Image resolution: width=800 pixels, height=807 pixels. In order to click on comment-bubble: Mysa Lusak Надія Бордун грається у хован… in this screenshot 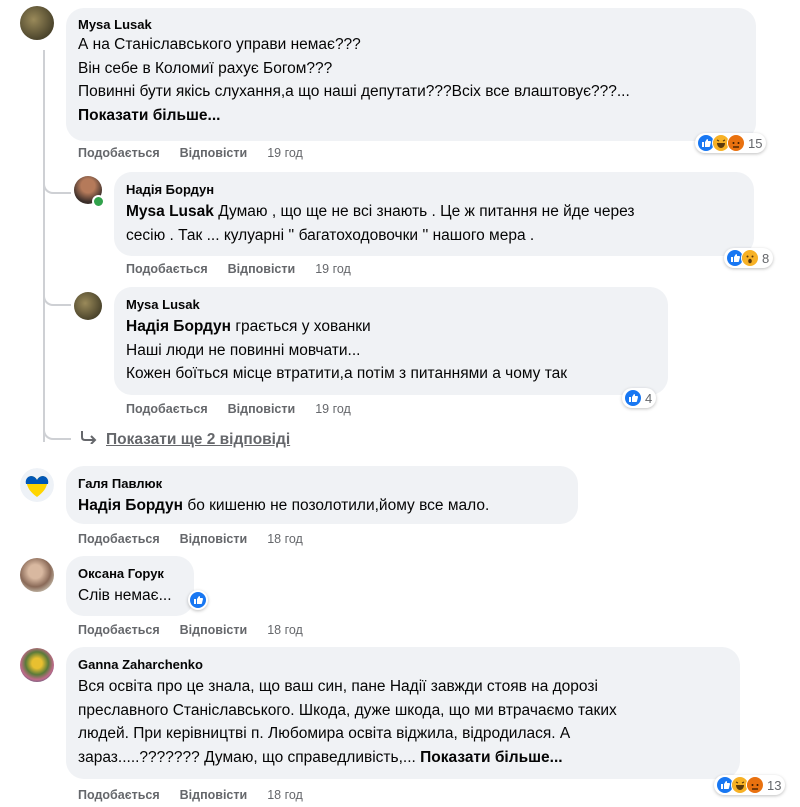, I will do `click(391, 341)`.